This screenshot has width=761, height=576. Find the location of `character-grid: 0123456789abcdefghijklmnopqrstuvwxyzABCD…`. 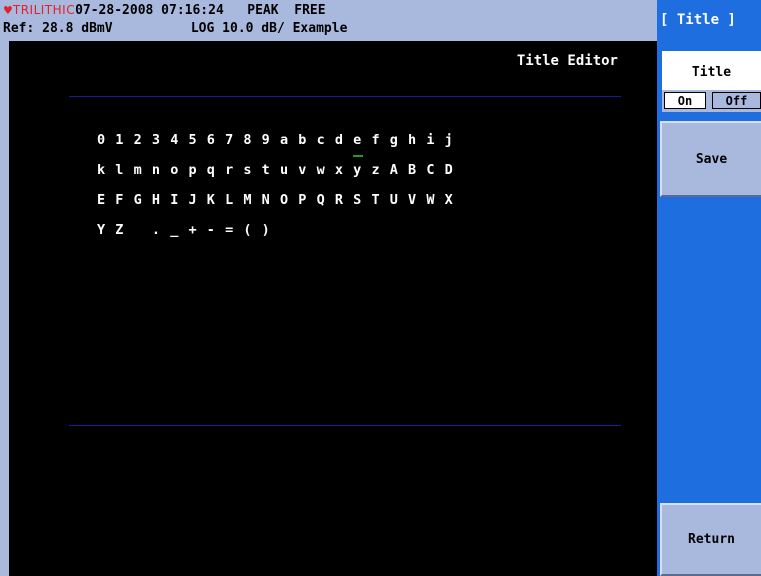

character-grid: 0123456789abcdefghijklmnopqrstuvwxyzABCD… is located at coordinates (280, 185).